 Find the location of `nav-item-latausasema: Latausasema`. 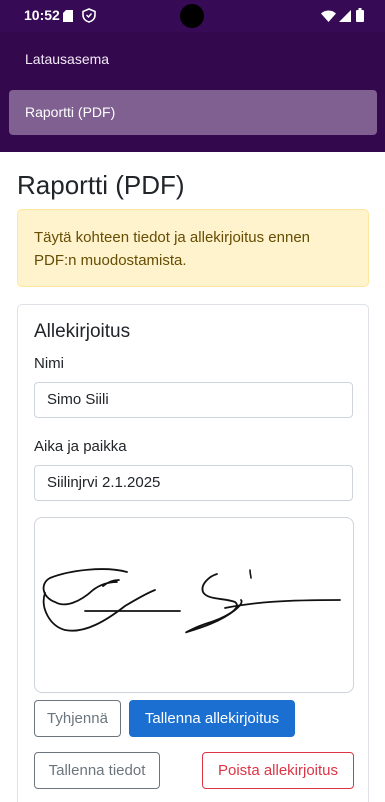

nav-item-latausasema: Latausasema is located at coordinates (67, 59).